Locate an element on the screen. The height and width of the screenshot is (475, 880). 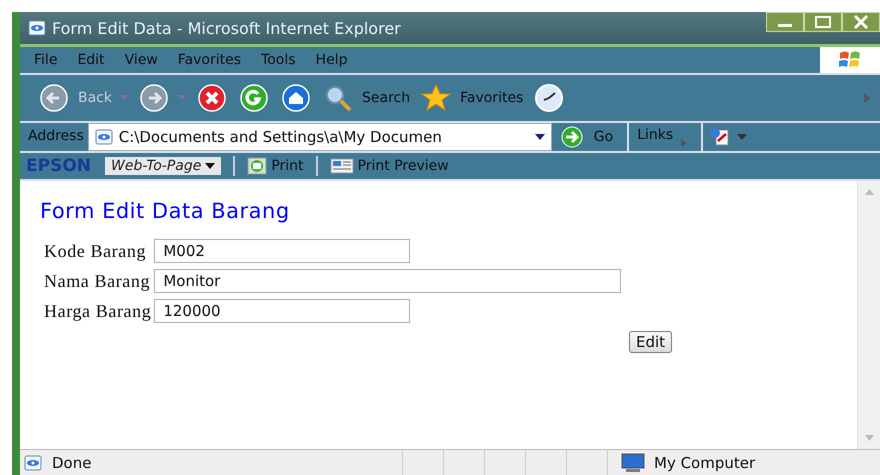
status-text: Done is located at coordinates (72, 463).